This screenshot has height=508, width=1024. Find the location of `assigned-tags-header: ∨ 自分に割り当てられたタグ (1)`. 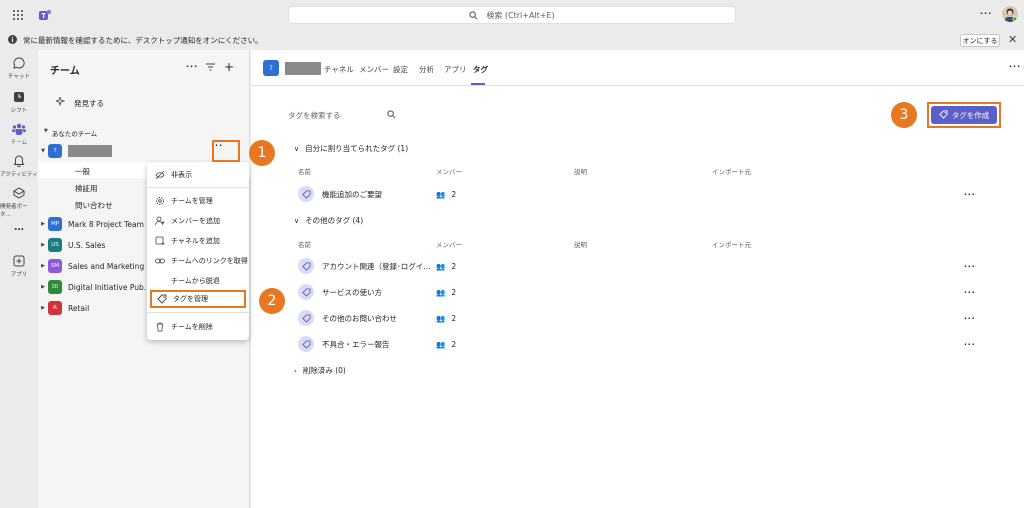

assigned-tags-header: ∨ 自分に割り当てられたタグ (1) is located at coordinates (351, 148).